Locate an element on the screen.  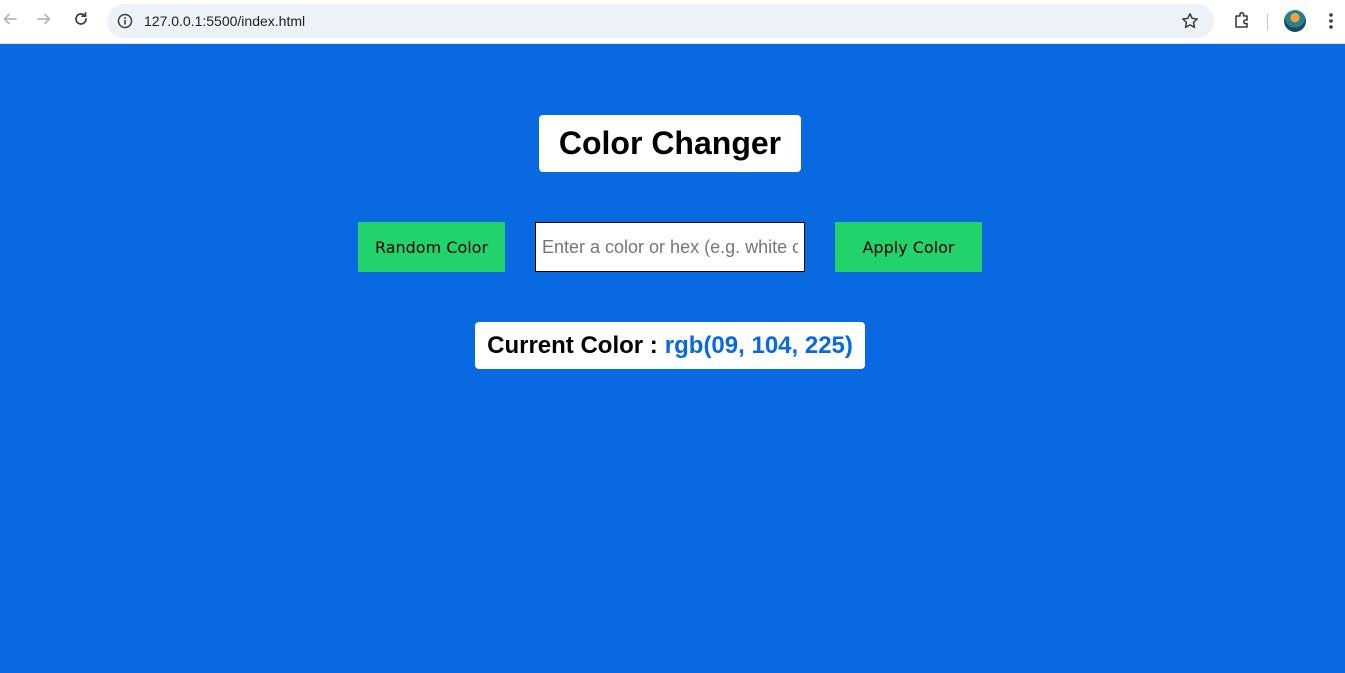
avatar is located at coordinates (1295, 21).